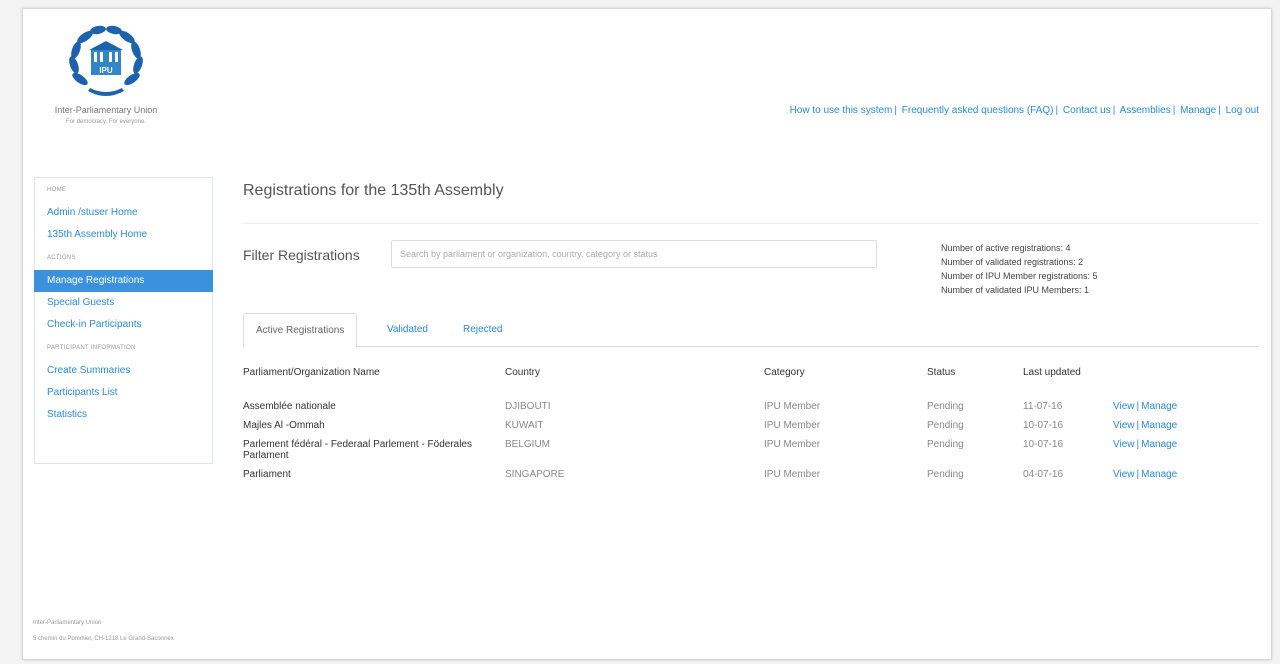 This screenshot has height=664, width=1280. I want to click on column-header-name: Parliament/Organization Name, so click(311, 372).